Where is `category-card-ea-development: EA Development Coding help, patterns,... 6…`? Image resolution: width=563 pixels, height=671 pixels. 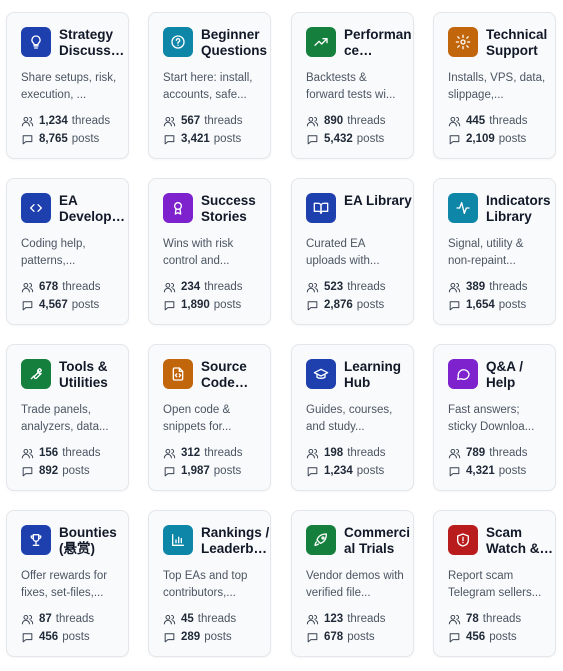
category-card-ea-development: EA Development Coding help, patterns,... 6… is located at coordinates (67, 251).